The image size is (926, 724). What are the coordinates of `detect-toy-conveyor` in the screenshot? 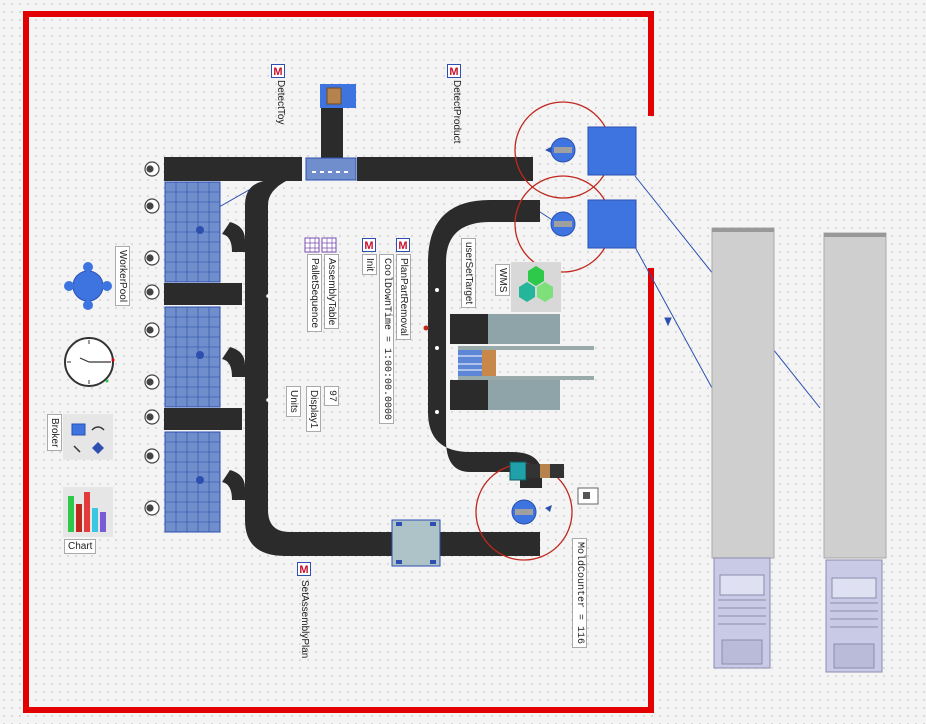 It's located at (332, 133).